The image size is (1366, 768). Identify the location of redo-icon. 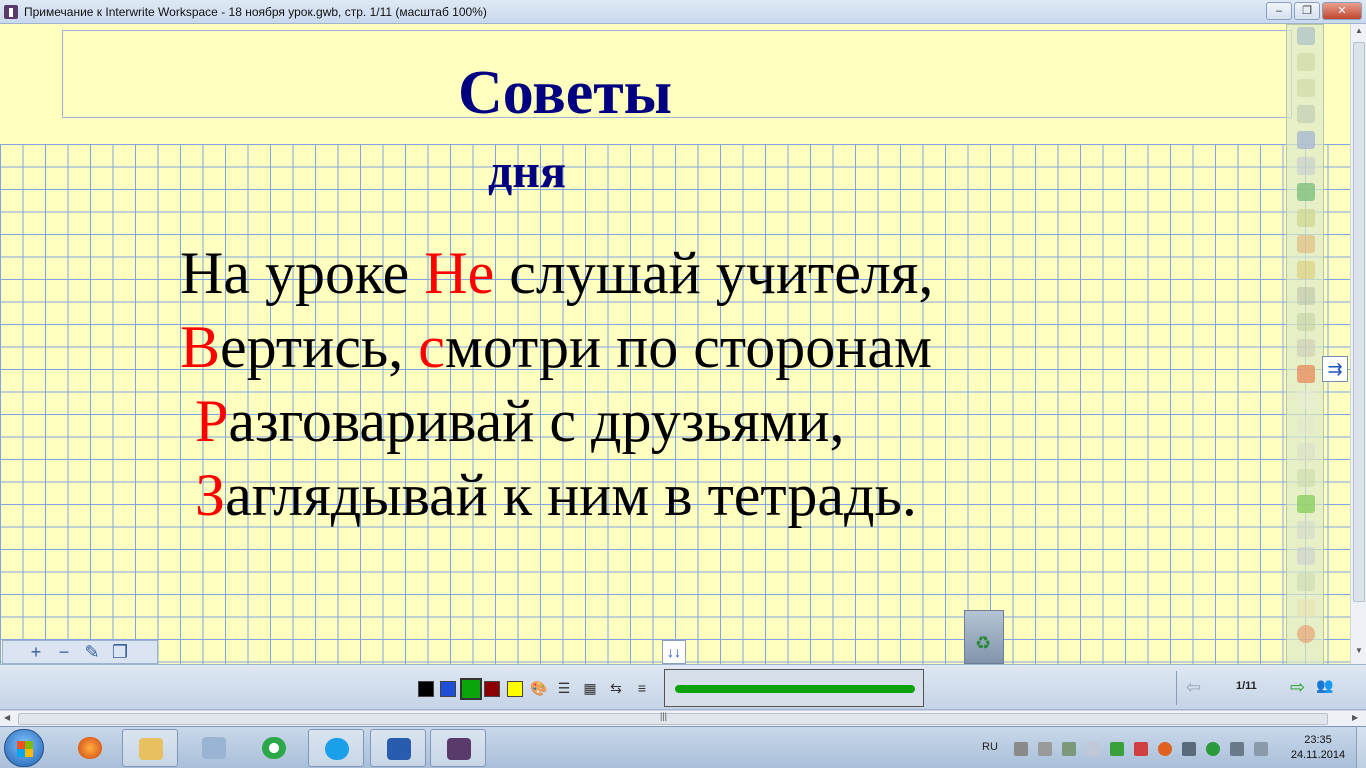
(1306, 88).